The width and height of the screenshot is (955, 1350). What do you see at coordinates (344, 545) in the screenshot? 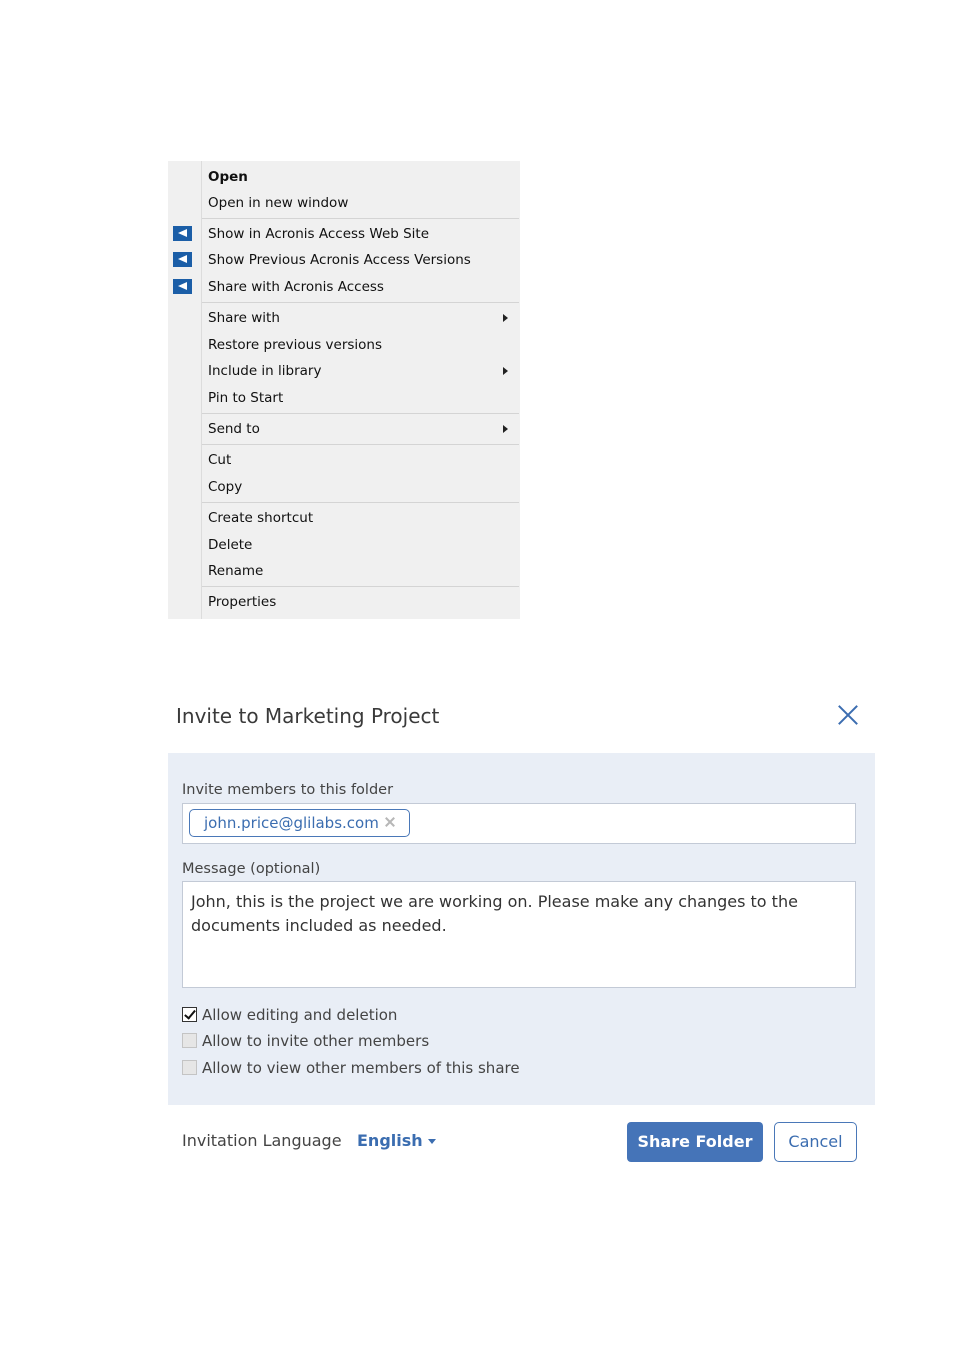
I see `menu-item-delete: Delete` at bounding box center [344, 545].